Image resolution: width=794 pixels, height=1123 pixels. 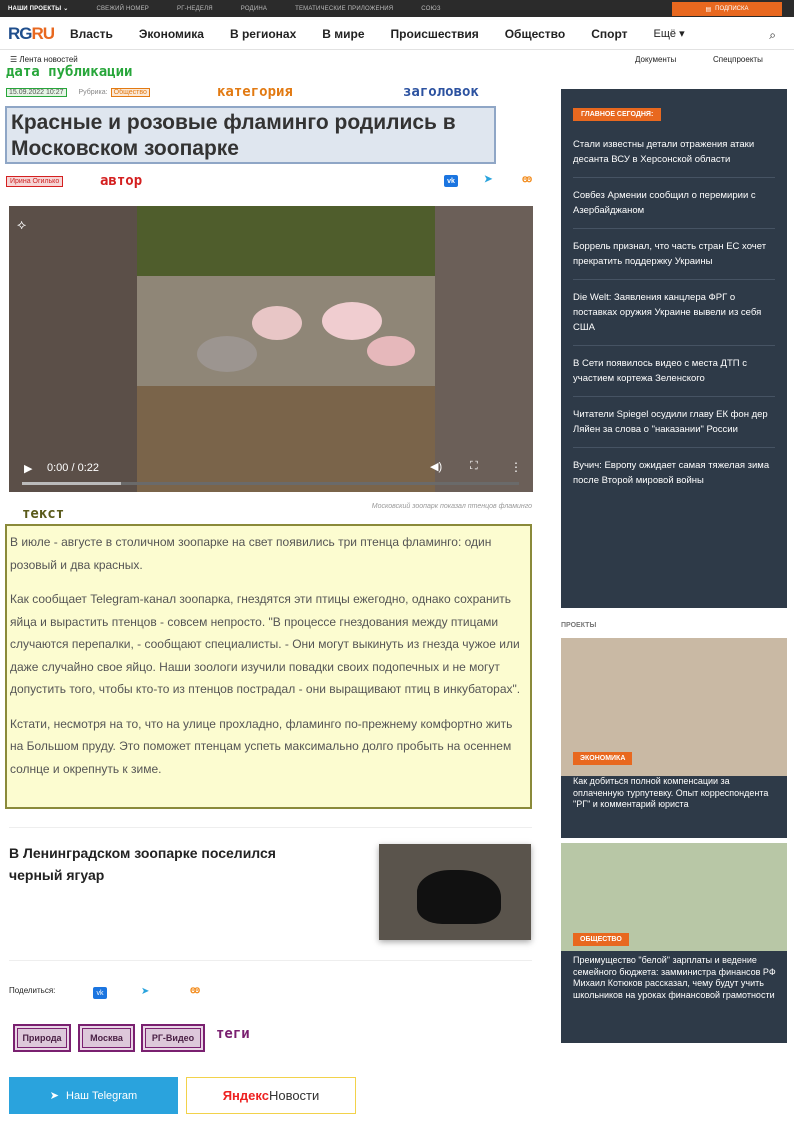 What do you see at coordinates (255, 92) in the screenshot?
I see `annotation-category: категория` at bounding box center [255, 92].